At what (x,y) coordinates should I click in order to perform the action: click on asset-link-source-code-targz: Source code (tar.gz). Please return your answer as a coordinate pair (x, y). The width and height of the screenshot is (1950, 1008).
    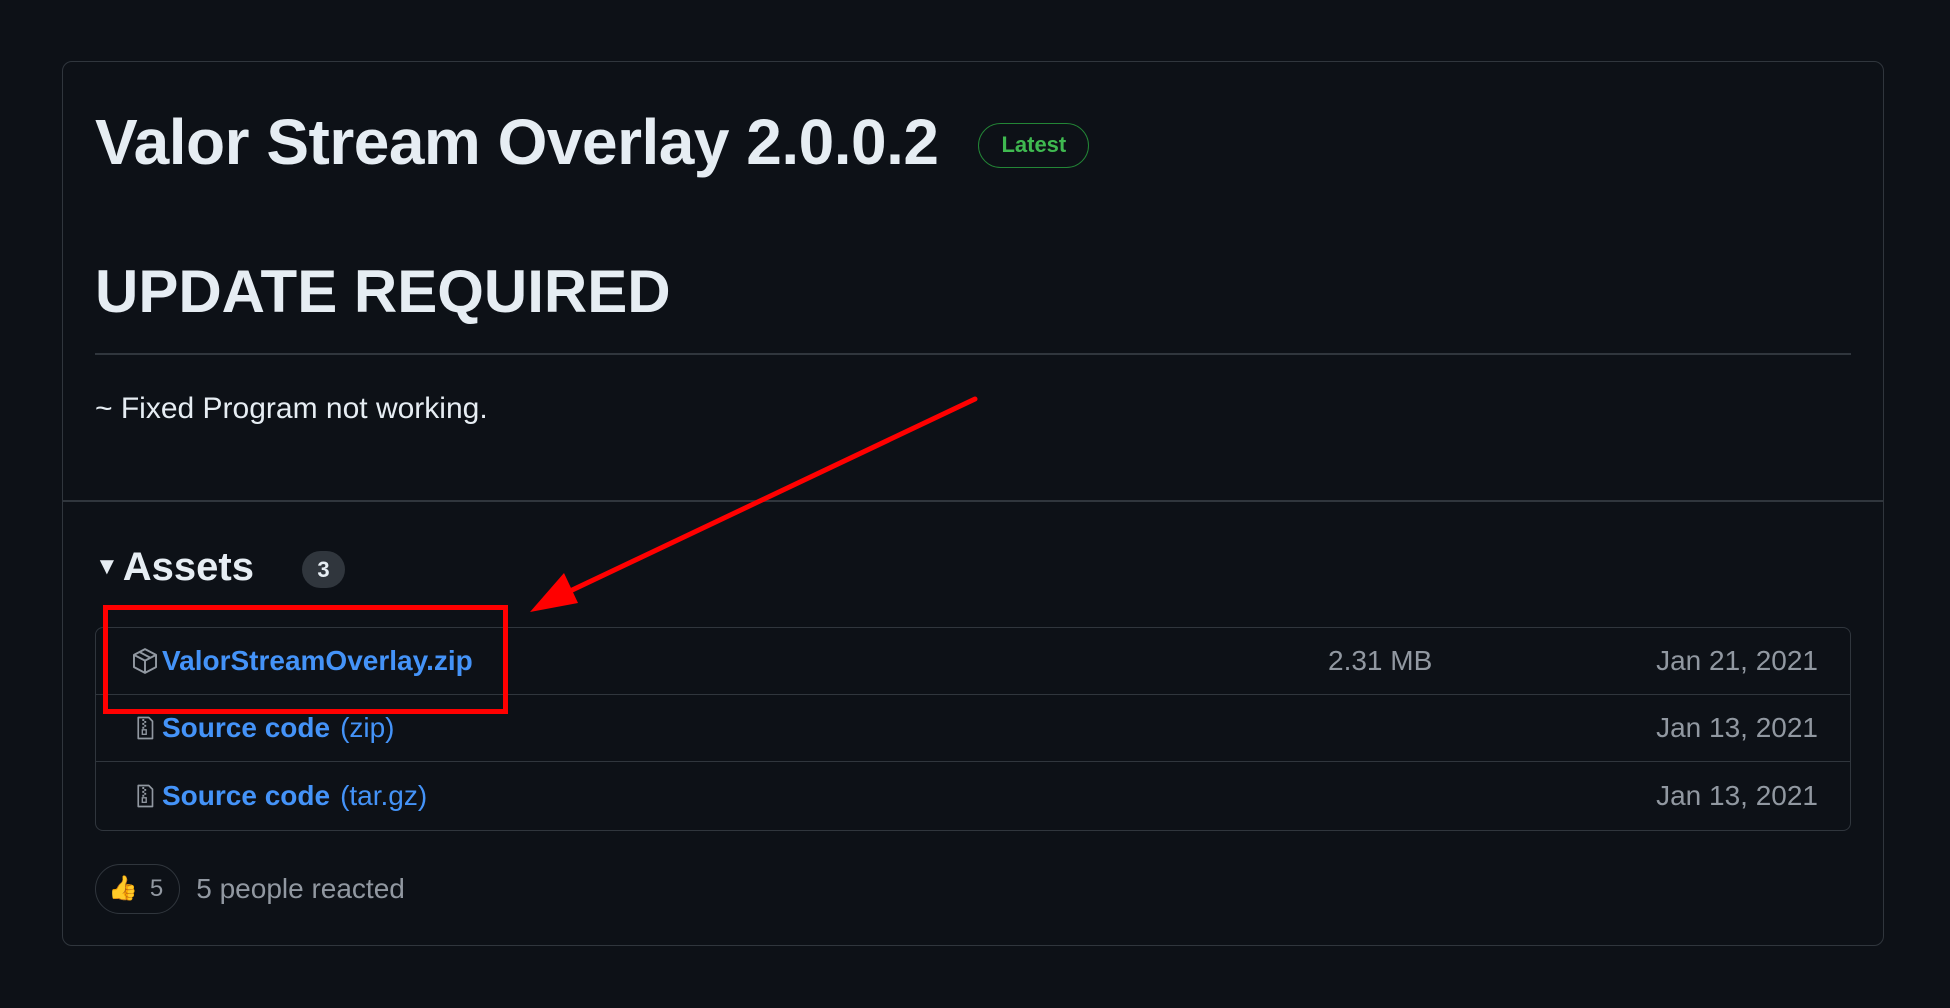
    Looking at the image, I should click on (294, 795).